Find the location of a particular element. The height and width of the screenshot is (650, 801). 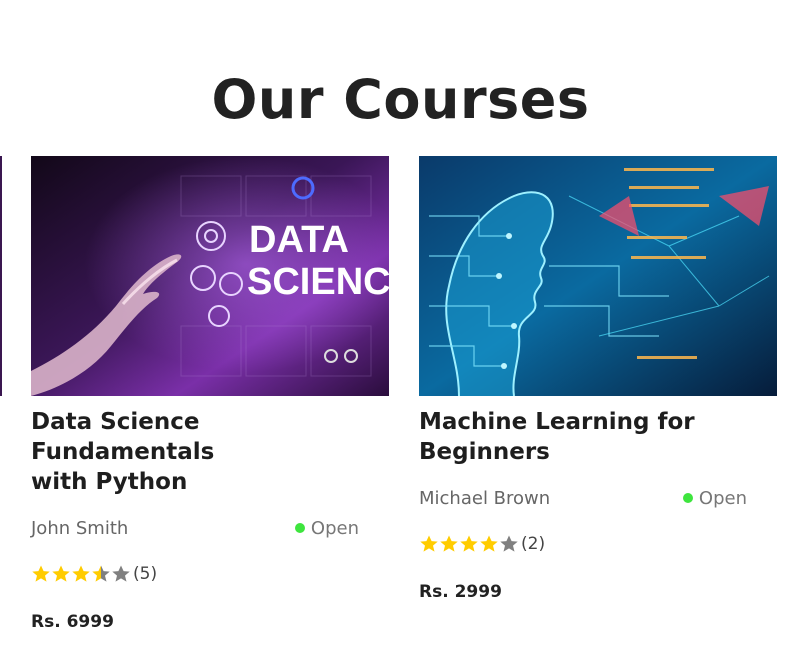

course-title: Data Science Fundamentals with Python is located at coordinates (210, 452).